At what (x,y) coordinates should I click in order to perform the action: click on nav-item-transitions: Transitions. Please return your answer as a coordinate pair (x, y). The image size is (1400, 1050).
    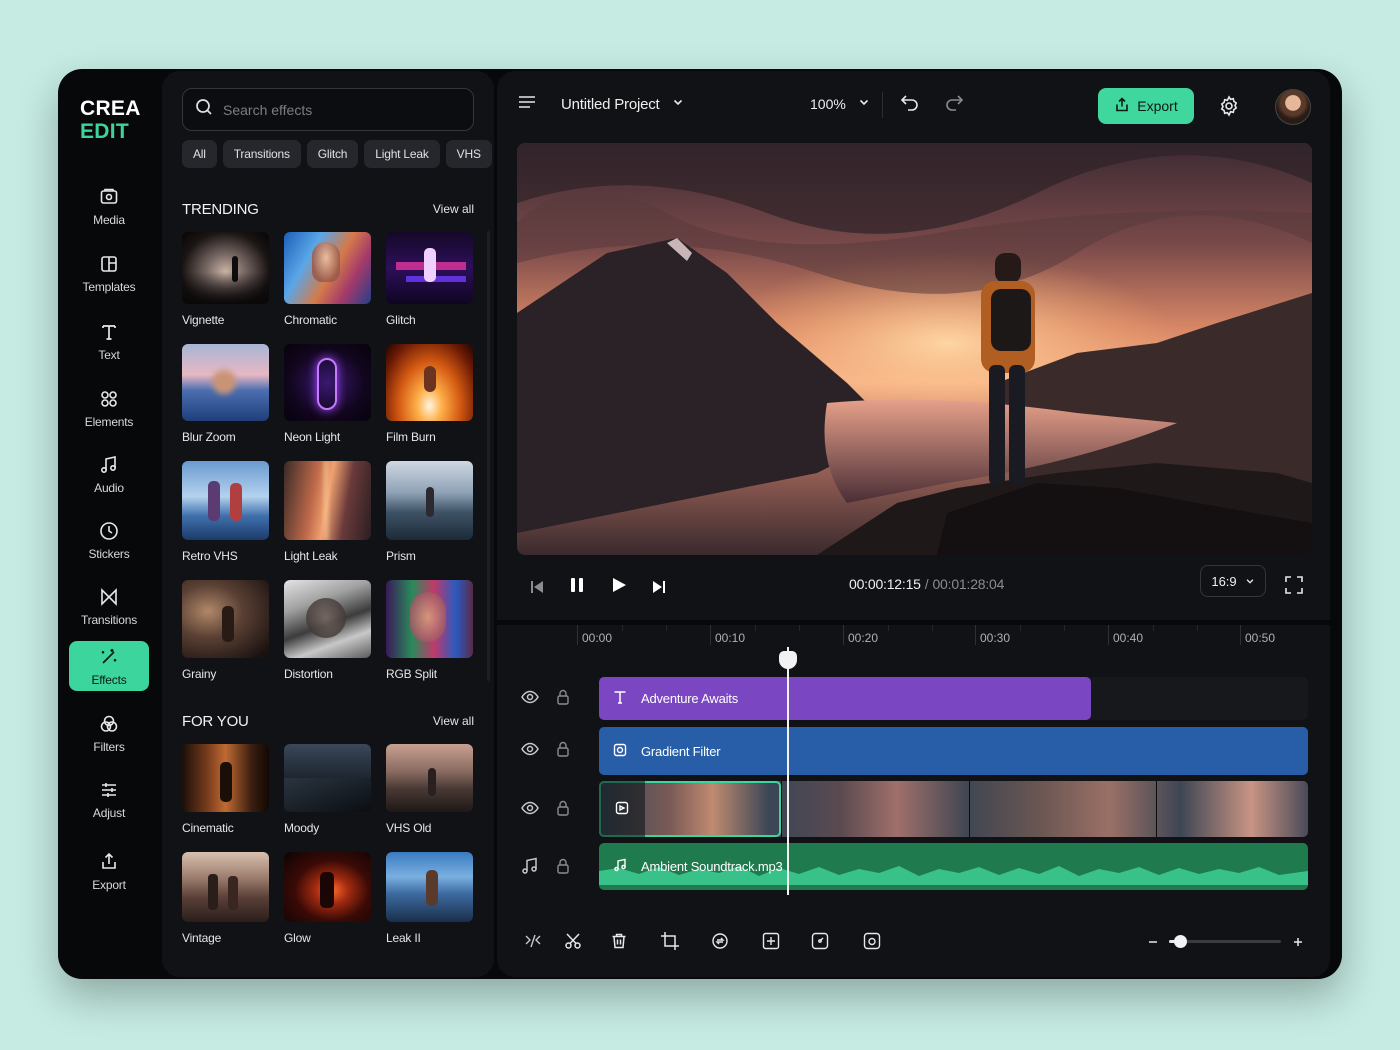
    Looking at the image, I should click on (109, 606).